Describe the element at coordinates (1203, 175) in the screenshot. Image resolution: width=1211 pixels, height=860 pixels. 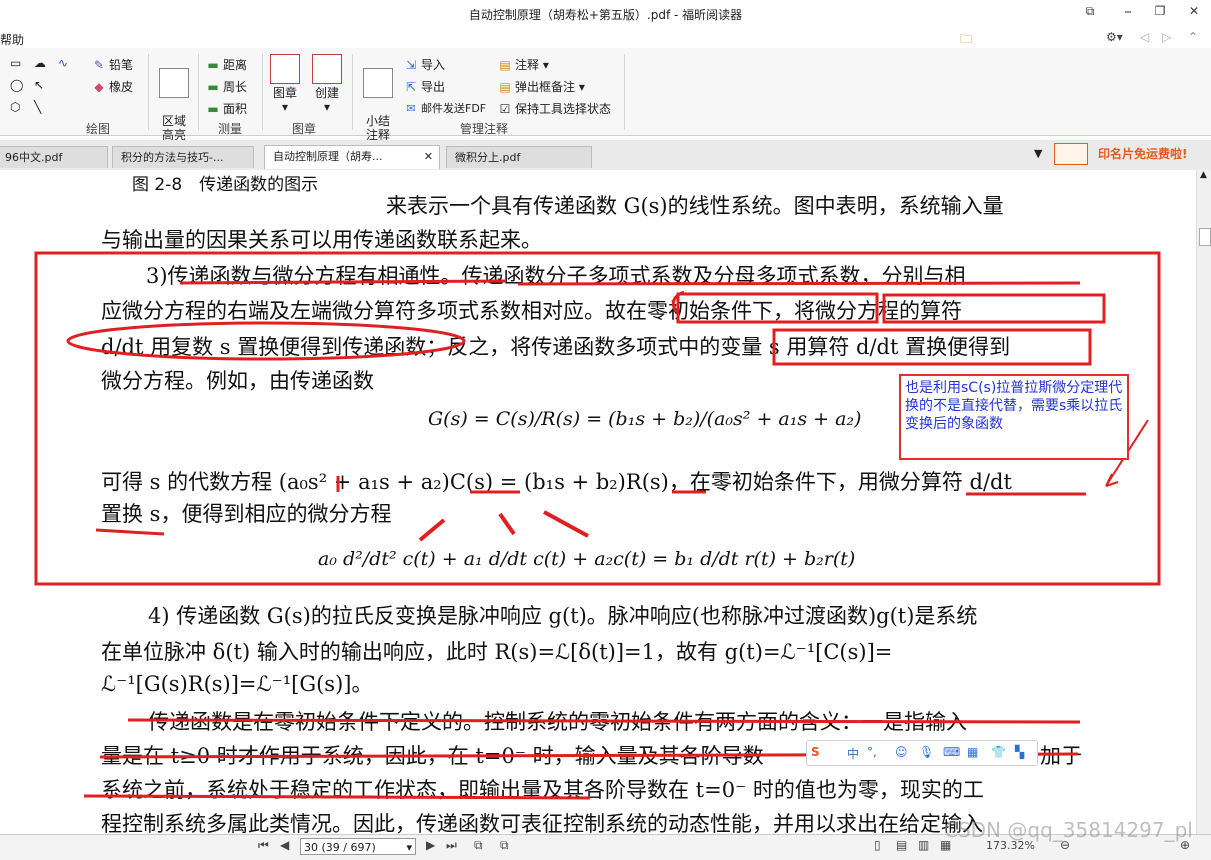
I see `scroll-up-icon: ▲` at that location.